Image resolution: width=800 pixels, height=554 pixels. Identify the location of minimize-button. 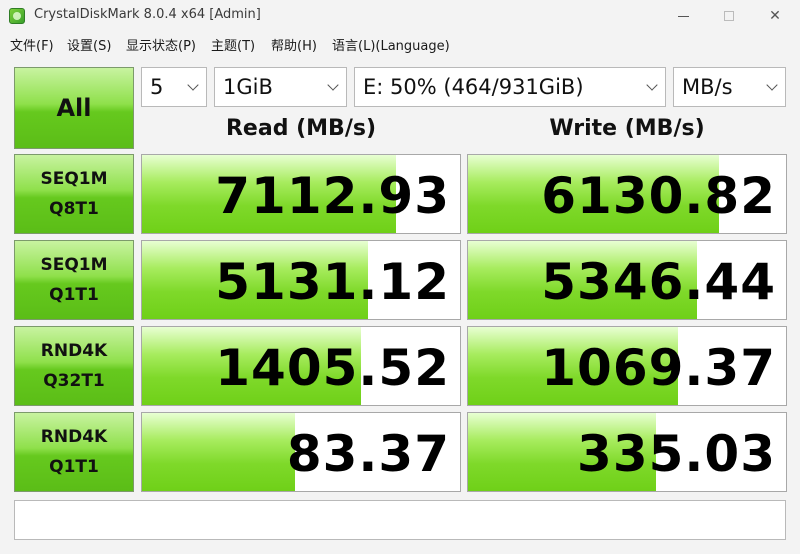
(683, 16).